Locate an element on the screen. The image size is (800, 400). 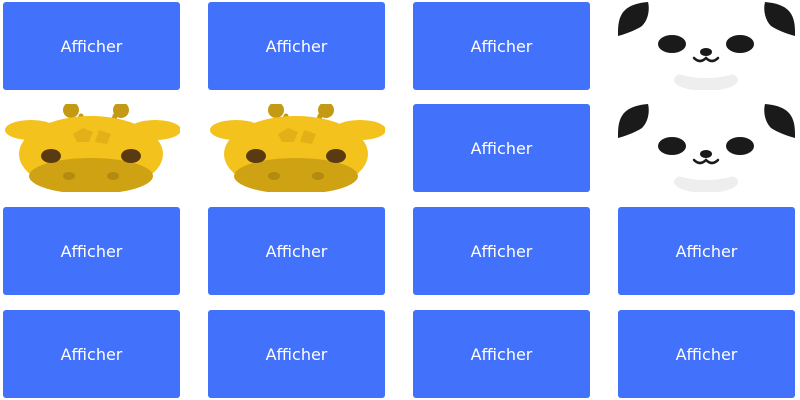
card-r4c3: Afficher is located at coordinates (501, 354).